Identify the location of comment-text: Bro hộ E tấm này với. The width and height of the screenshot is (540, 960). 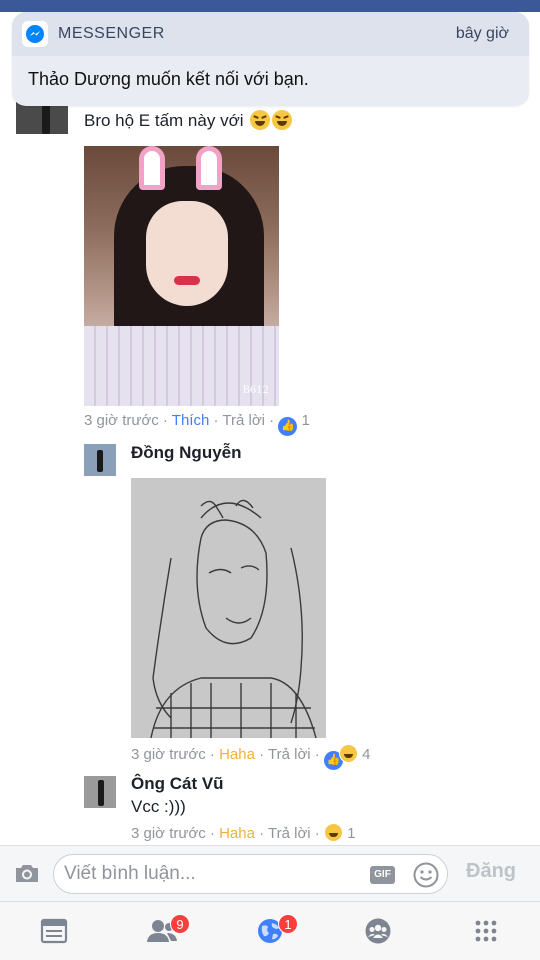
(188, 120).